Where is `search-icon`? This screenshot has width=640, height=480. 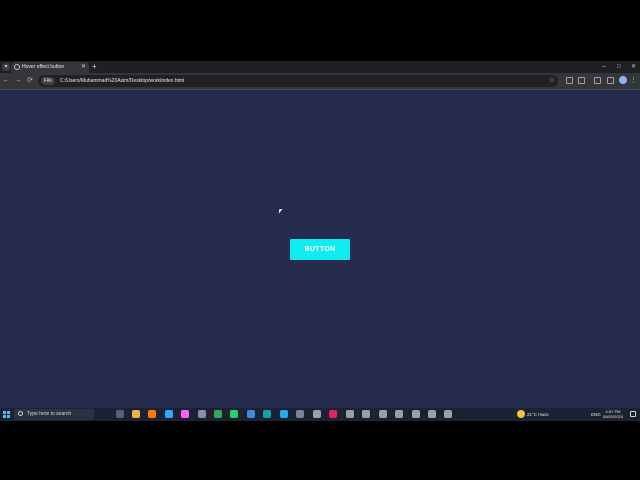
search-icon is located at coordinates (20, 413).